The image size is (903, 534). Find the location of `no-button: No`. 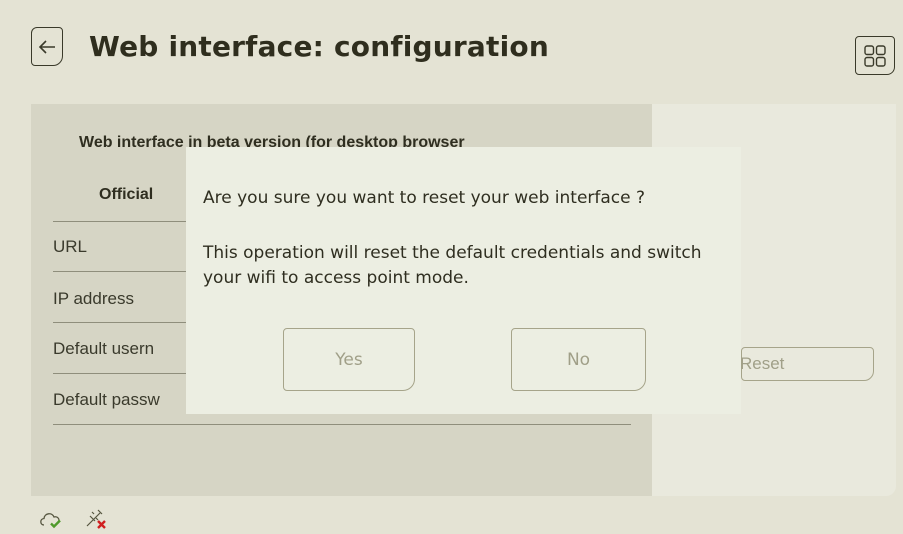

no-button: No is located at coordinates (578, 359).